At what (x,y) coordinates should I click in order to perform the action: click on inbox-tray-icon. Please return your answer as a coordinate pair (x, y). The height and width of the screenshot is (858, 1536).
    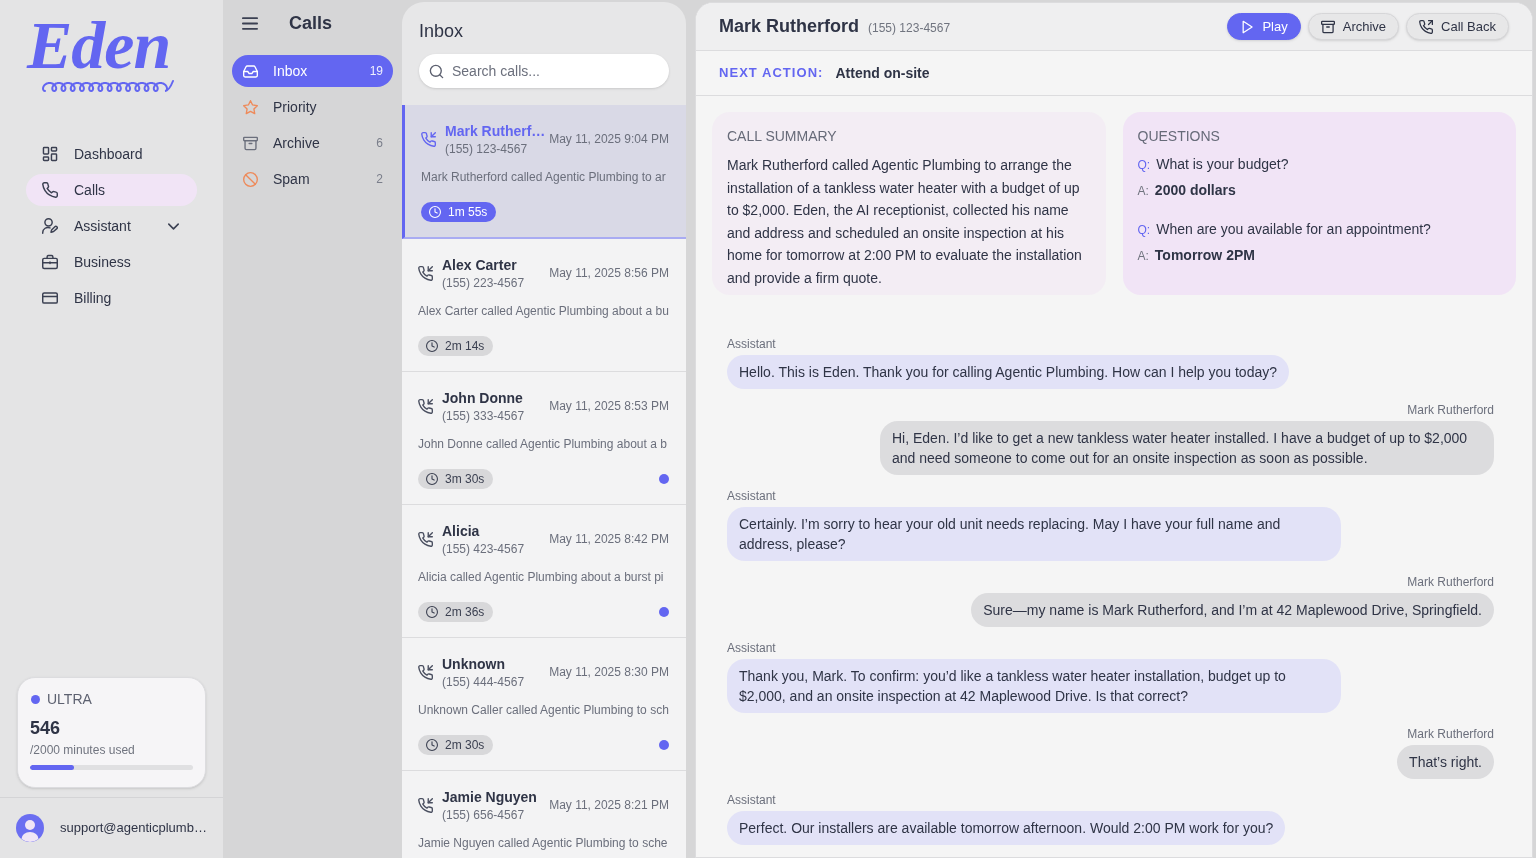
    Looking at the image, I should click on (250, 71).